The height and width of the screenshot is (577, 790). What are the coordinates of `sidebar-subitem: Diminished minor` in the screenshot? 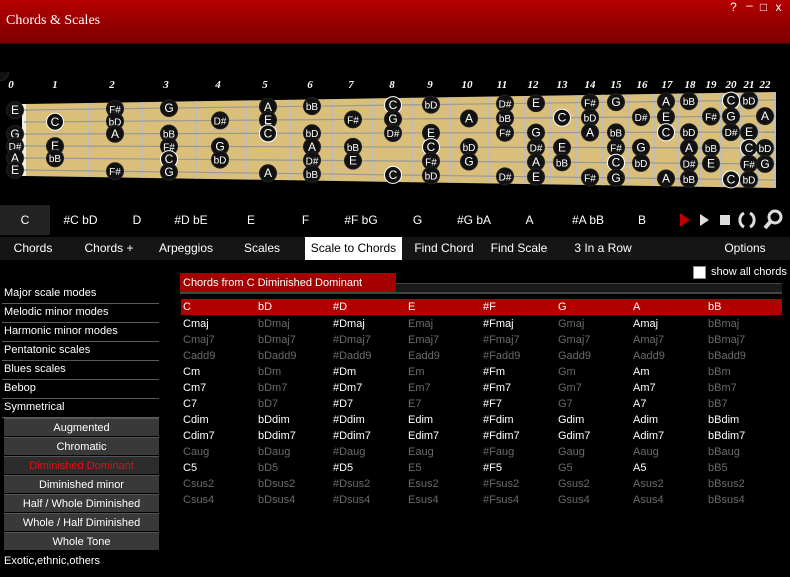 It's located at (81, 484).